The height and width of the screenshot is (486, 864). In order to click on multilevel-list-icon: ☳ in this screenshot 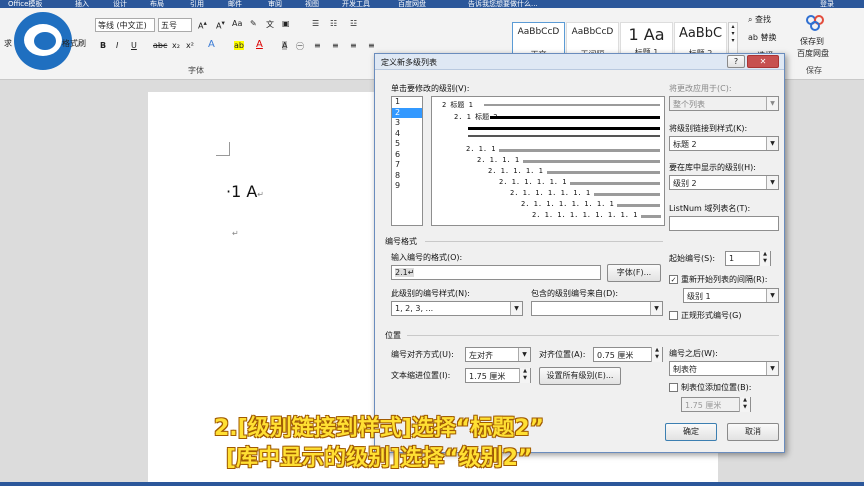, I will do `click(353, 23)`.